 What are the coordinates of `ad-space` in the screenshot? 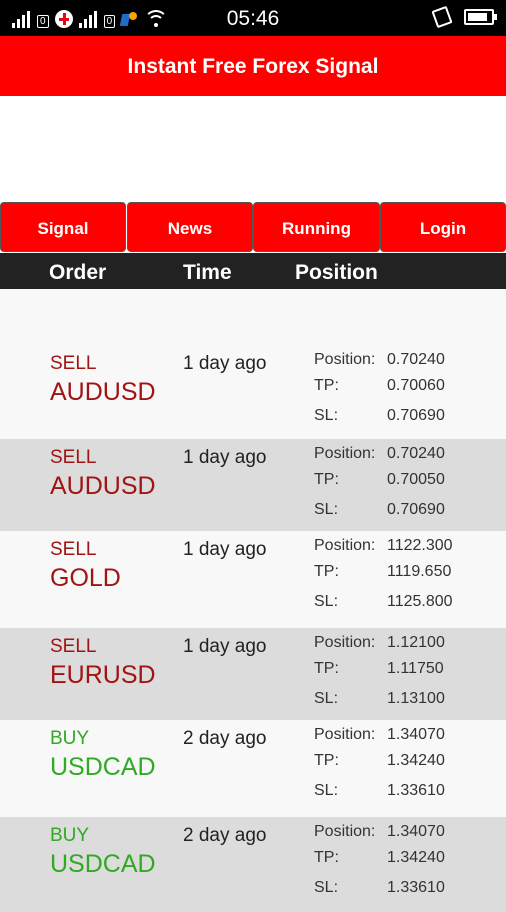 It's located at (253, 149).